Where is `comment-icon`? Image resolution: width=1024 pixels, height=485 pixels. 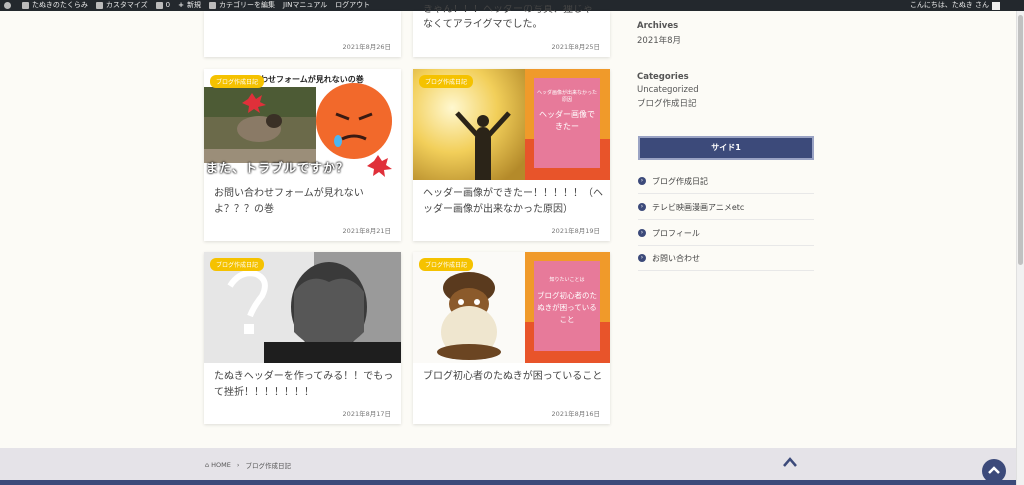 comment-icon is located at coordinates (159, 5).